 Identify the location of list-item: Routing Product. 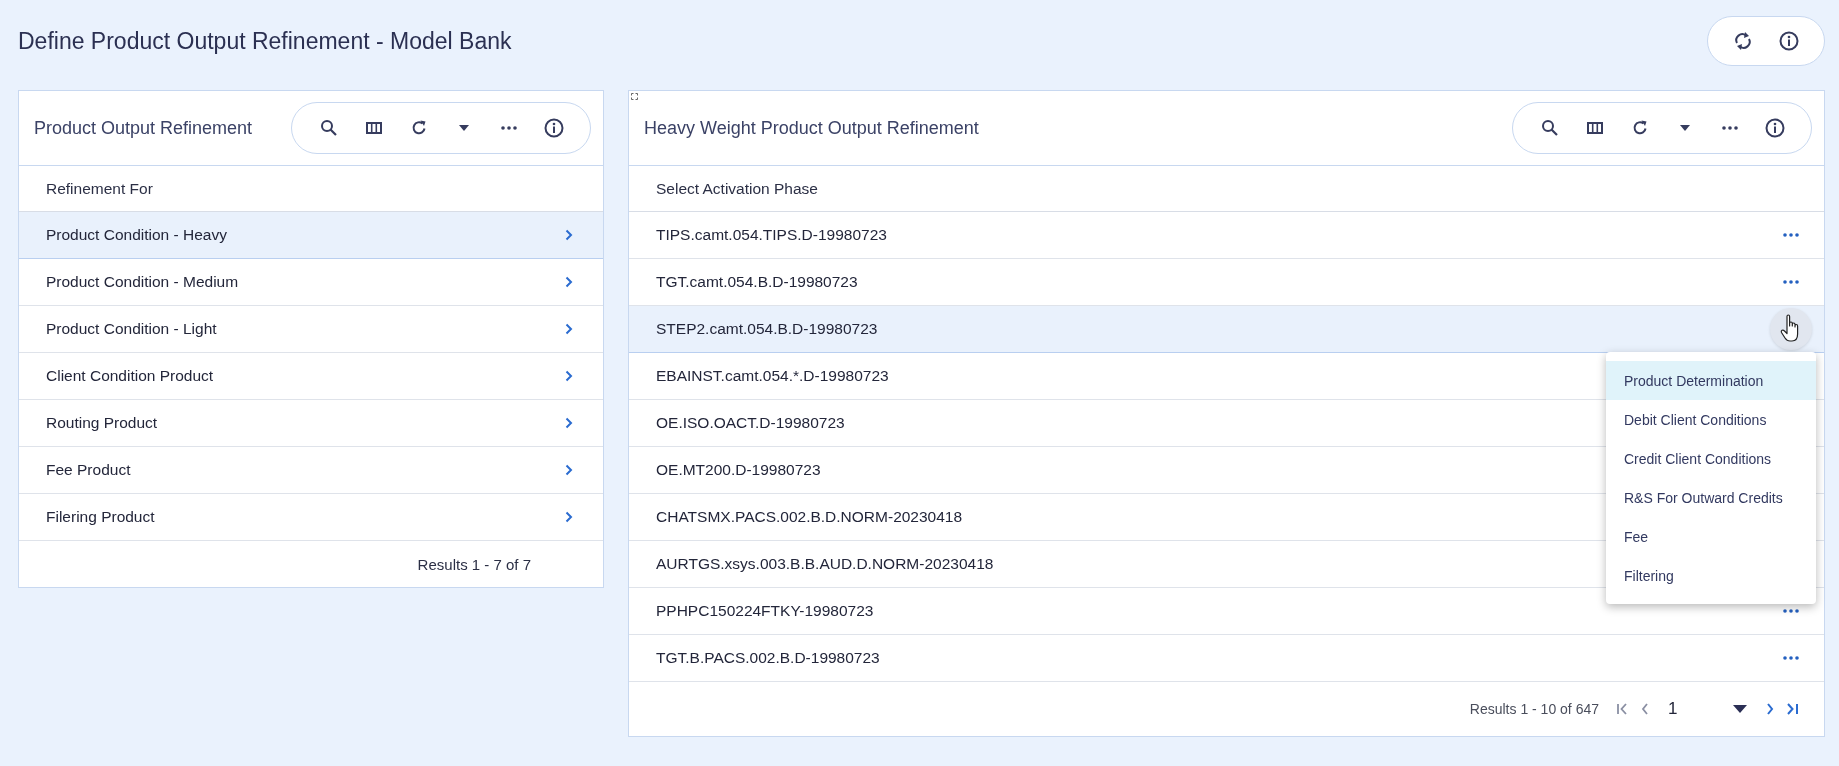
(311, 423).